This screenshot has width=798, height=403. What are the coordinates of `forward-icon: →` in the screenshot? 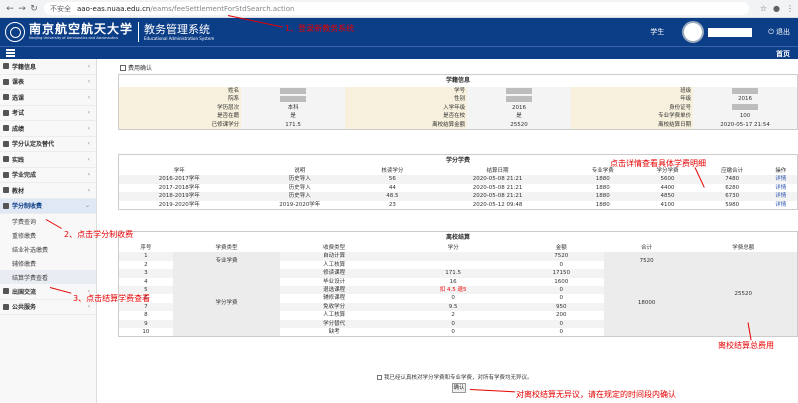 It's located at (22, 9).